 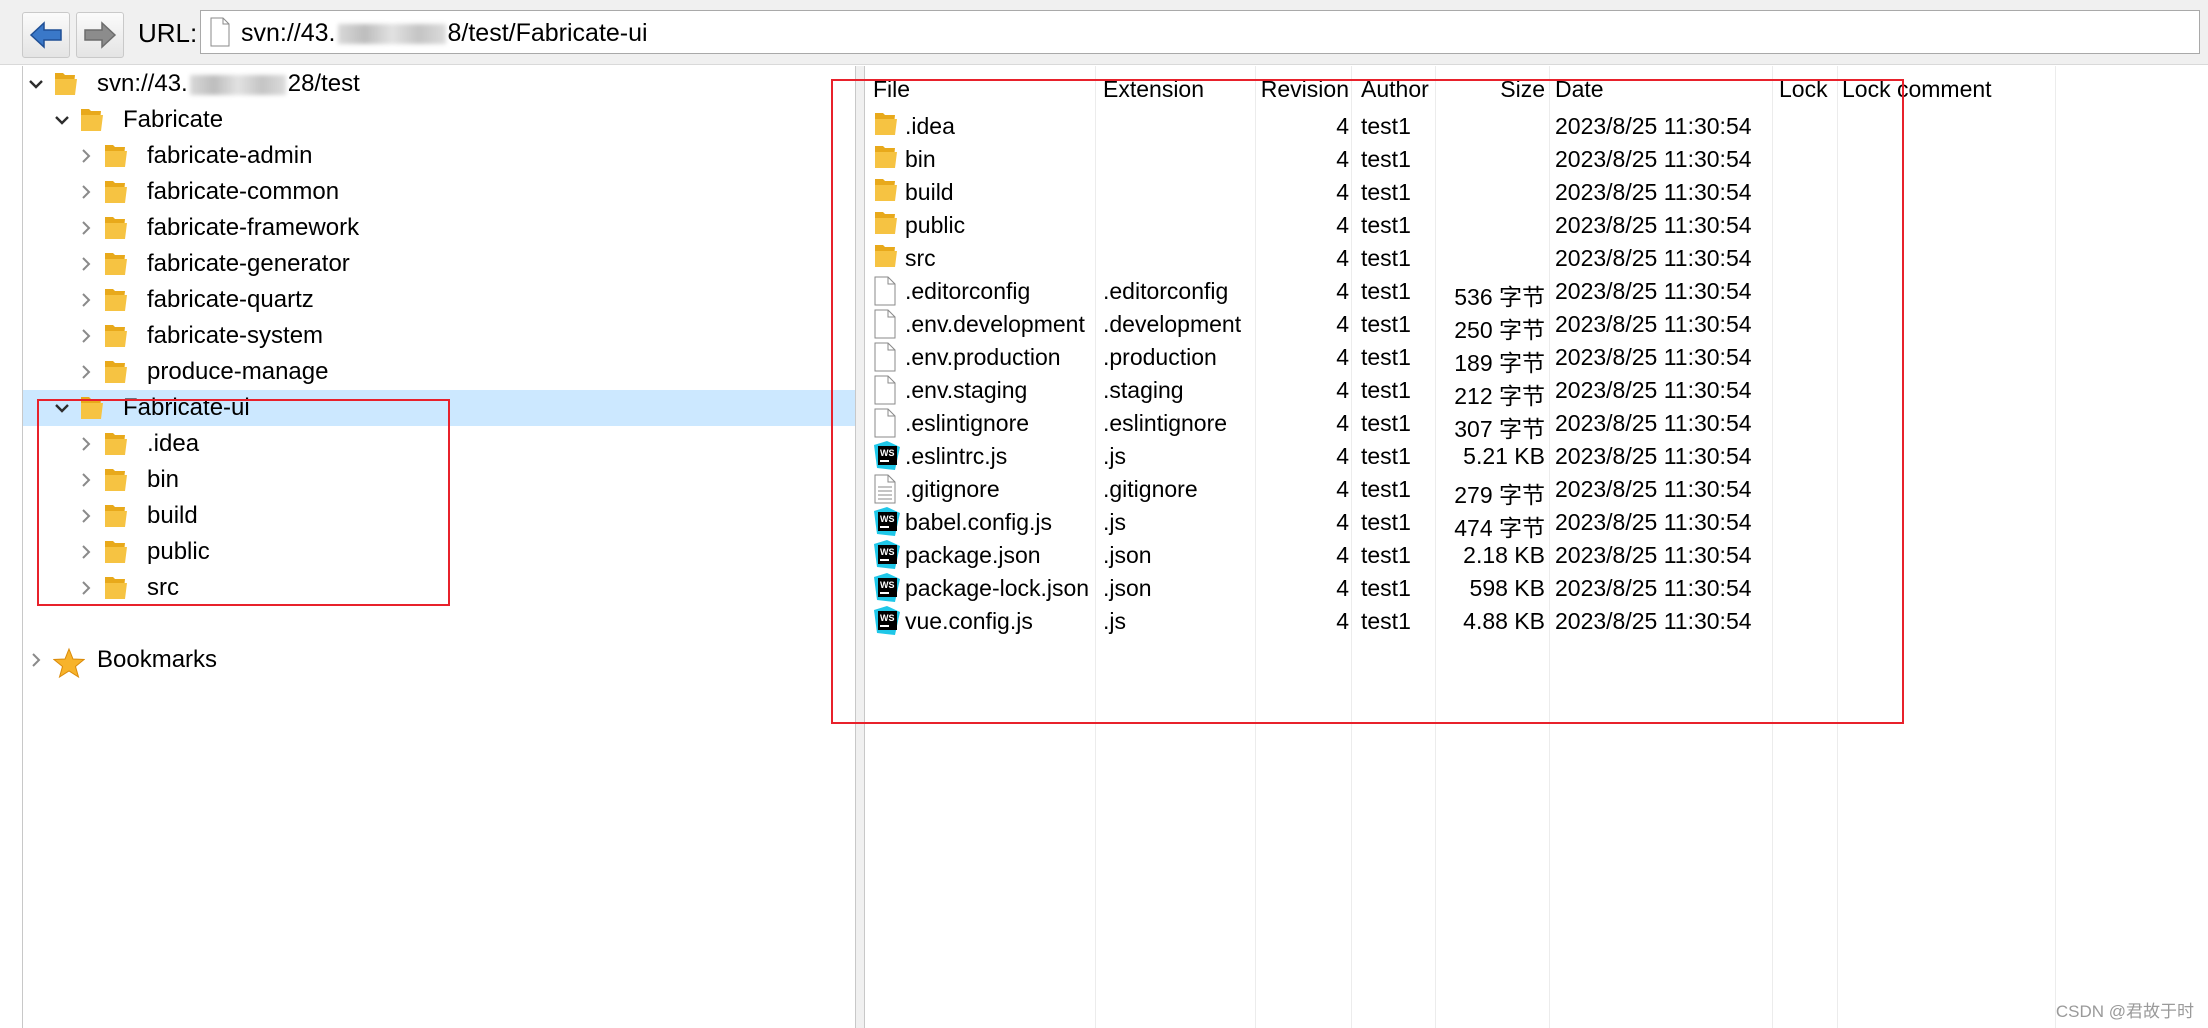 What do you see at coordinates (439, 120) in the screenshot?
I see `tree-item-fabricate: Fabricate` at bounding box center [439, 120].